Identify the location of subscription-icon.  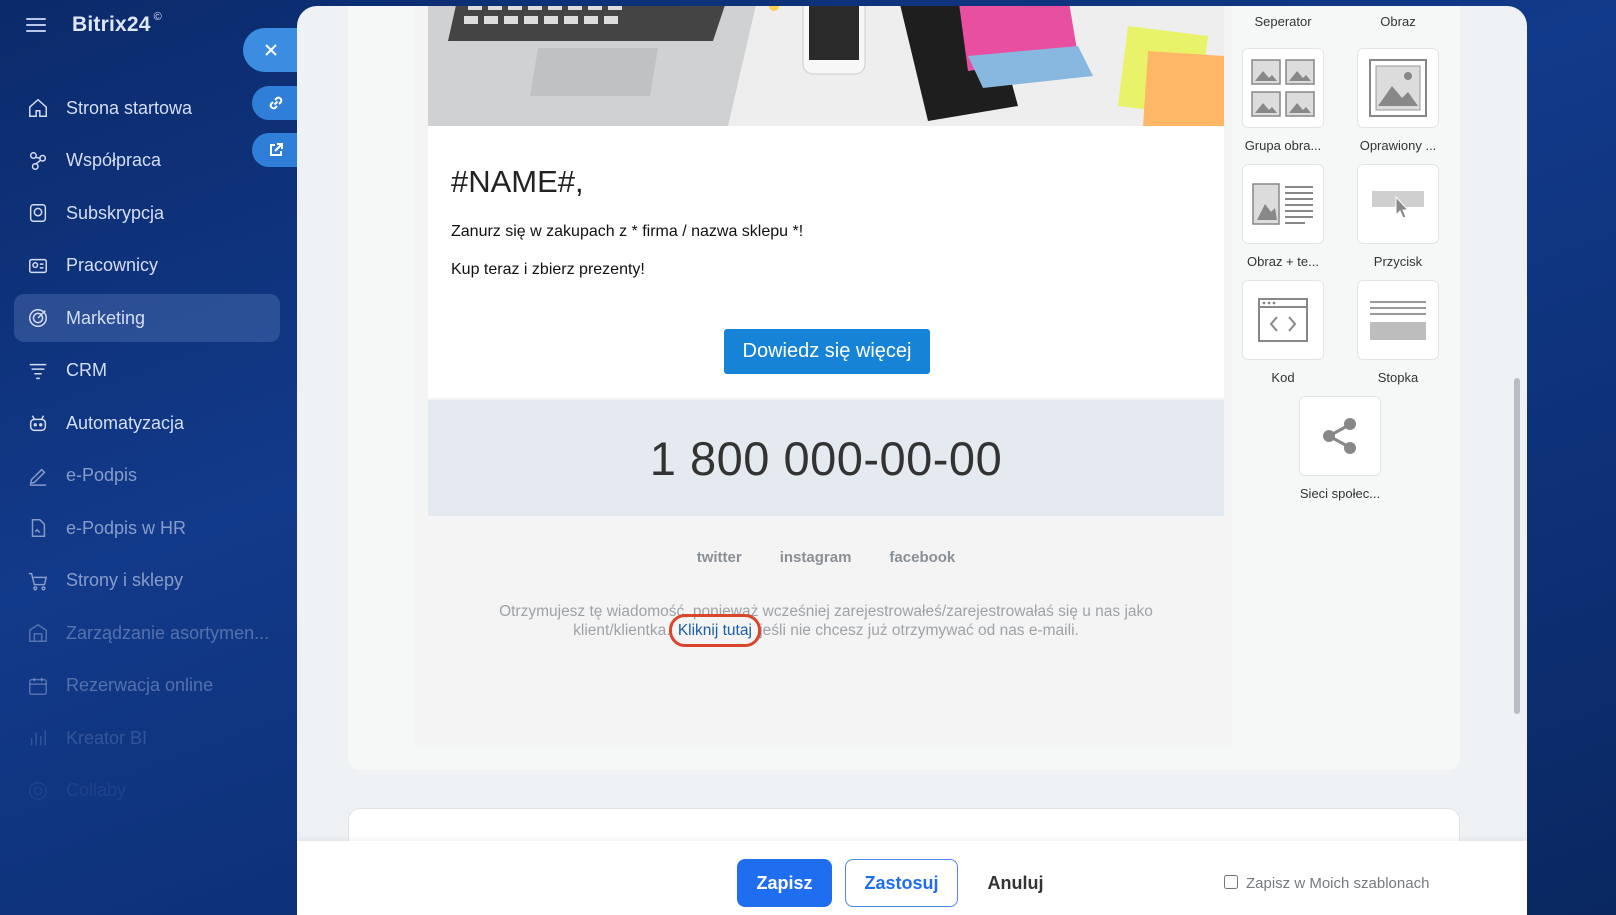
(38, 213).